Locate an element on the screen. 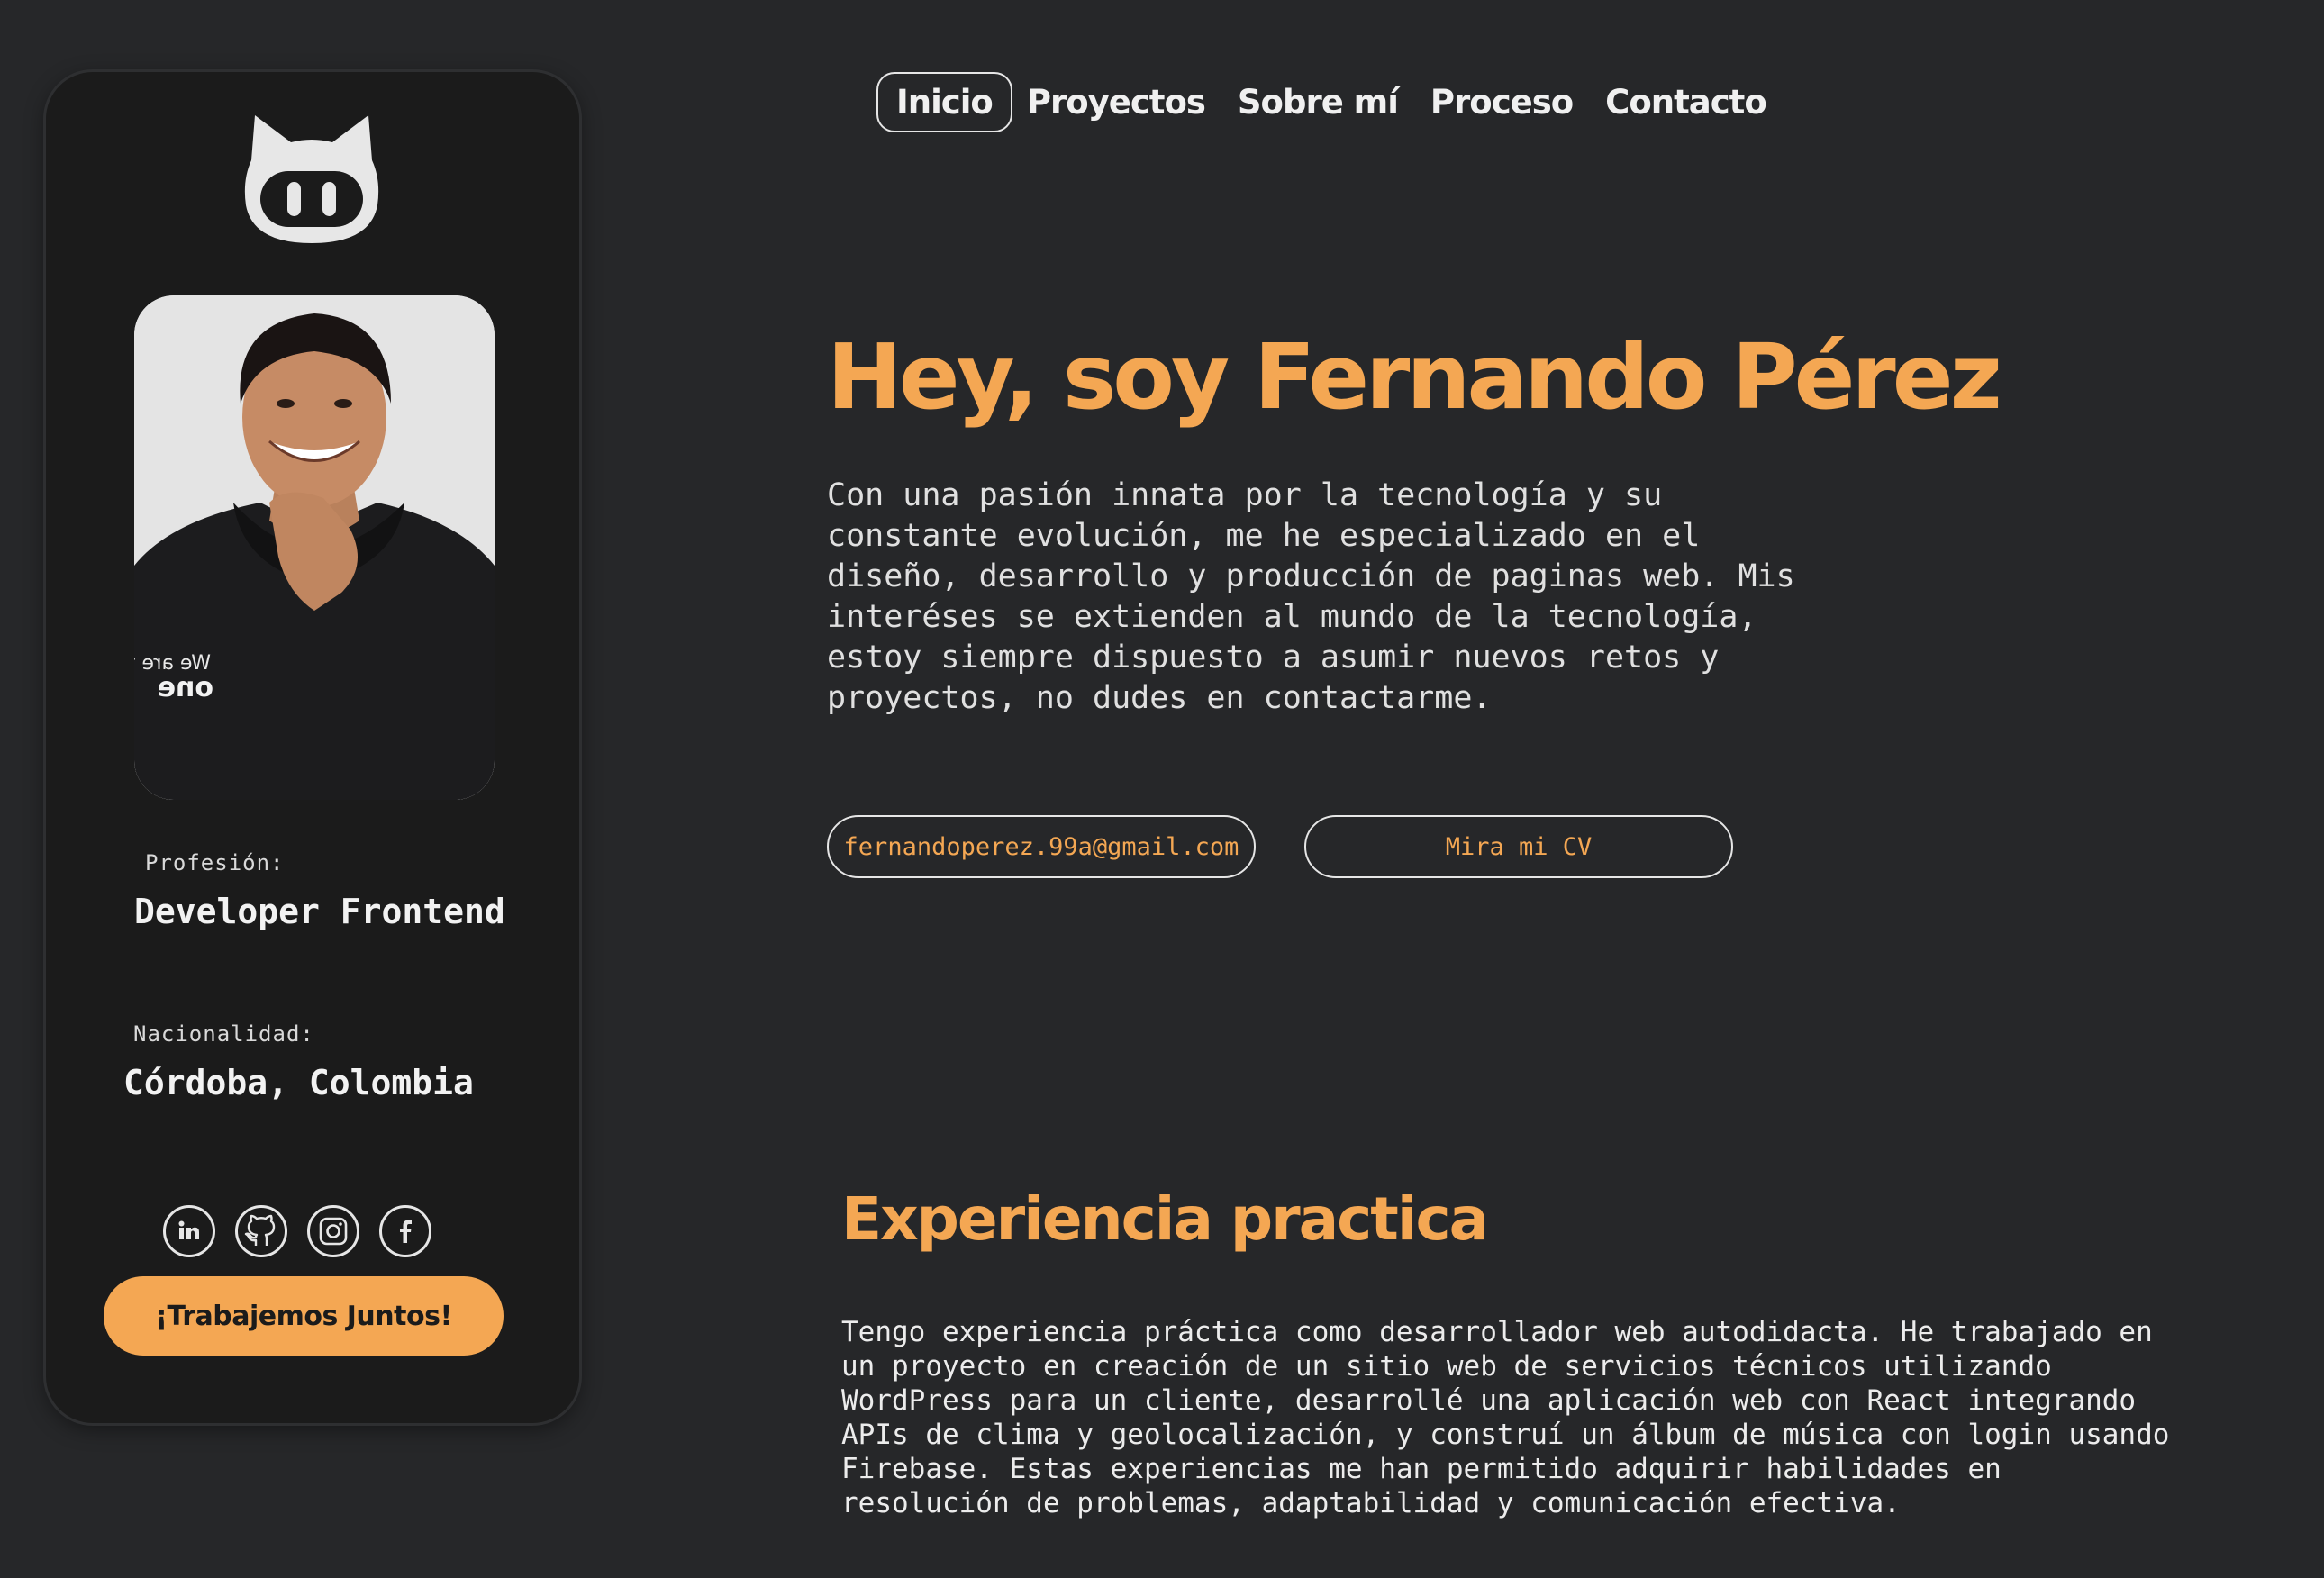  nav-item-proceso: Proceso is located at coordinates (1502, 102).